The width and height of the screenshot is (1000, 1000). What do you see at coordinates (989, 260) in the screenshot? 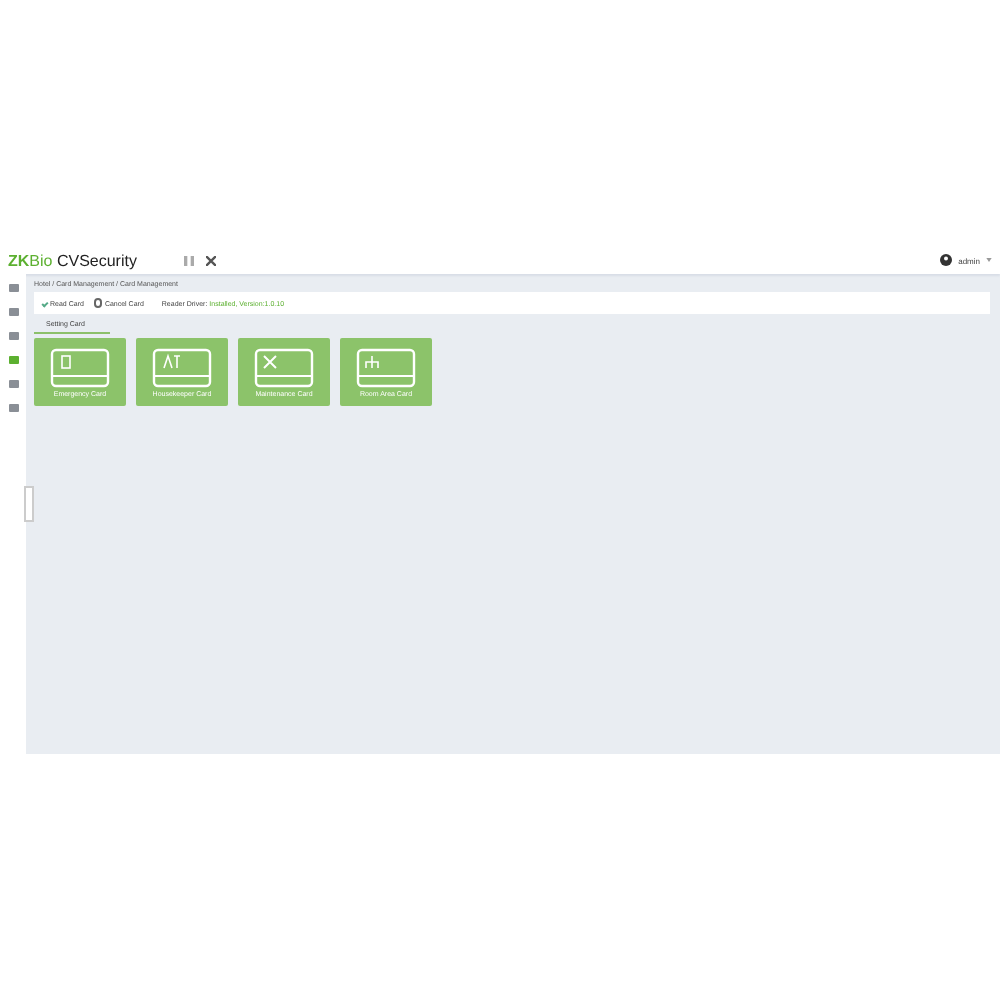
I see `caret-icon` at bounding box center [989, 260].